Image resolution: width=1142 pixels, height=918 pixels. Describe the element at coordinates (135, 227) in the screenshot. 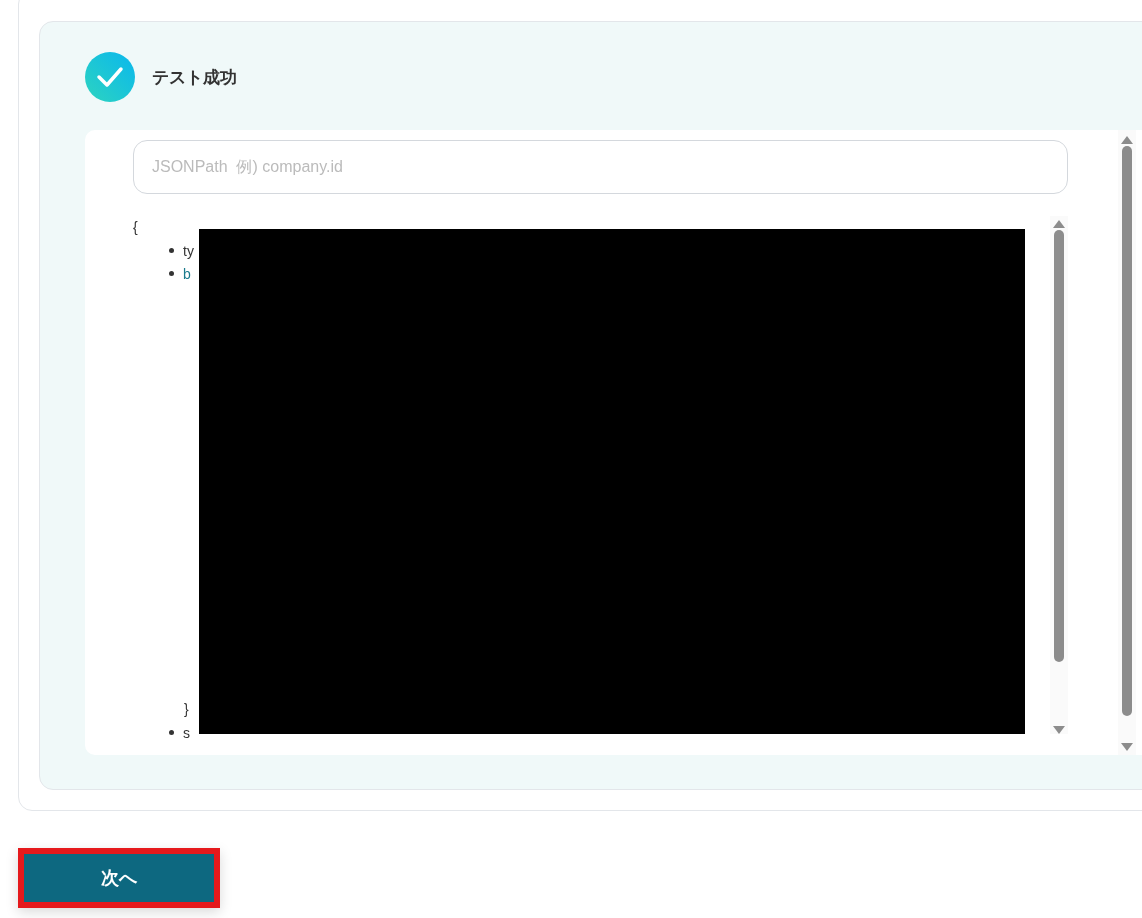

I see `json-brace: {` at that location.